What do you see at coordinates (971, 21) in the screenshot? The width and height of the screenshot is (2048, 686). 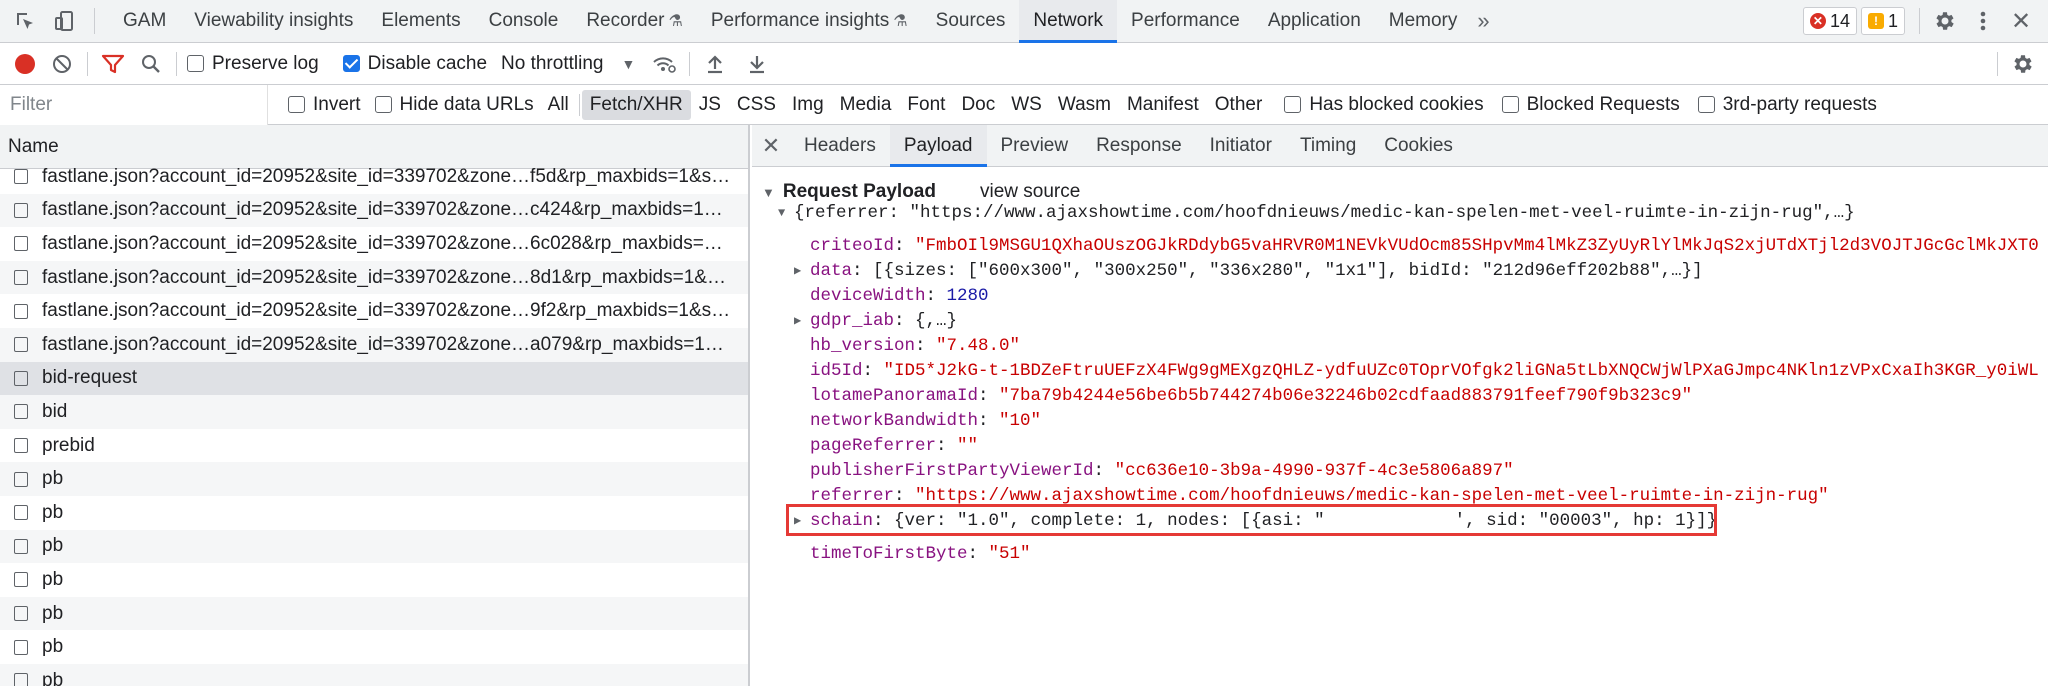 I see `tab-sources: Sources` at bounding box center [971, 21].